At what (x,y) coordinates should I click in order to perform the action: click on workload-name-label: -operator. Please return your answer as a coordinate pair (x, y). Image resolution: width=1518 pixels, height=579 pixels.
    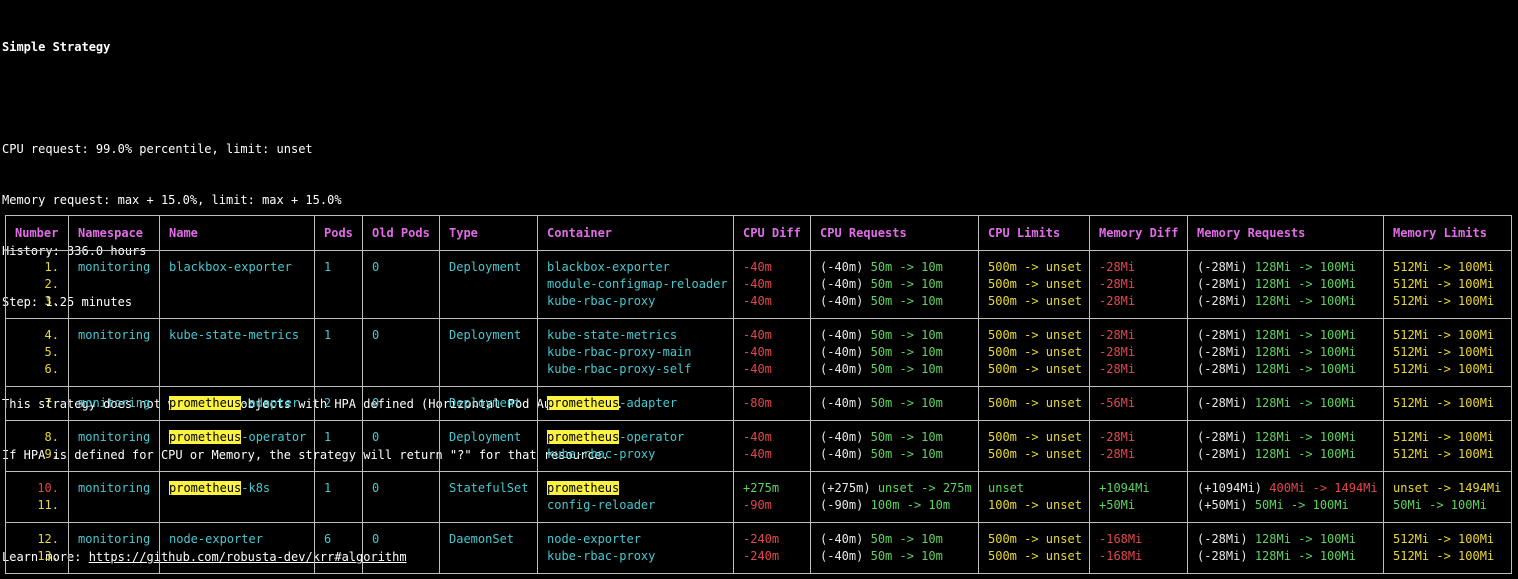
    Looking at the image, I should click on (274, 437).